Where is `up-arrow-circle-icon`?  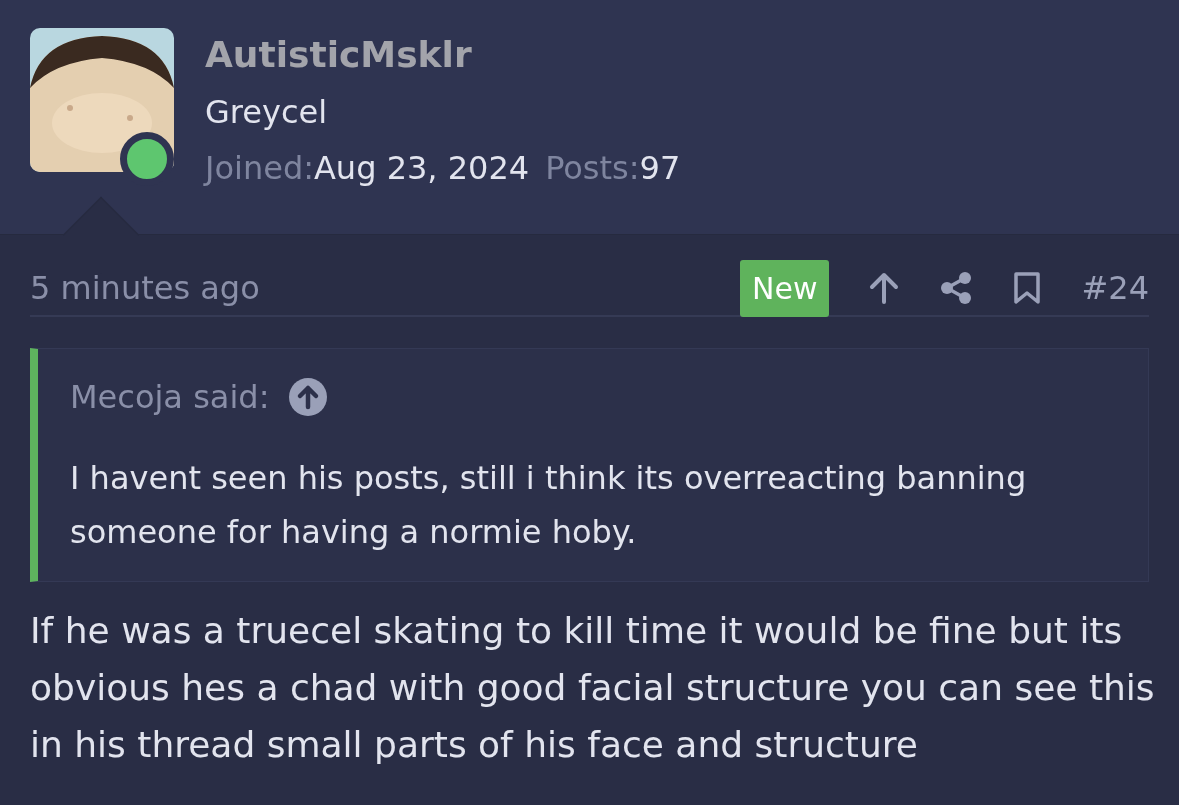
up-arrow-circle-icon is located at coordinates (308, 397).